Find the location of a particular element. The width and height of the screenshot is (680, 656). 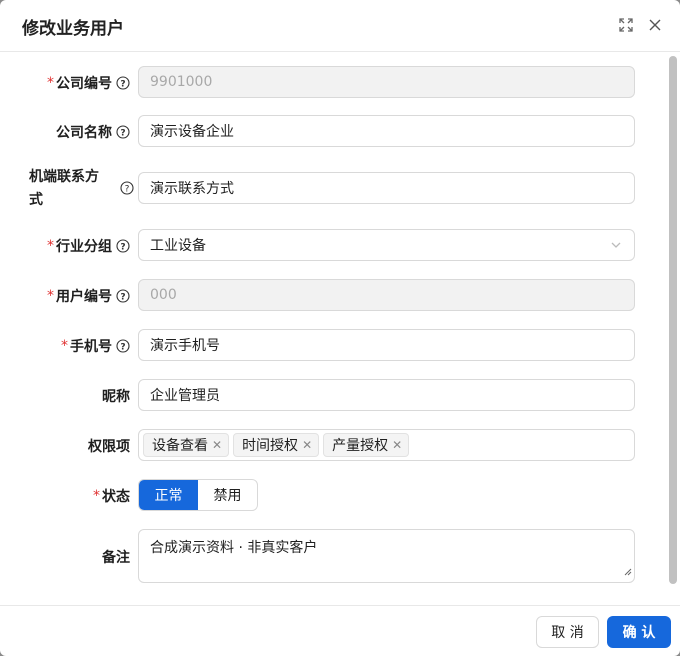

row-permissions: 权限项 设备查看 ✕ 时间授权 ✕ 产量授权 ✕ is located at coordinates (330, 445).